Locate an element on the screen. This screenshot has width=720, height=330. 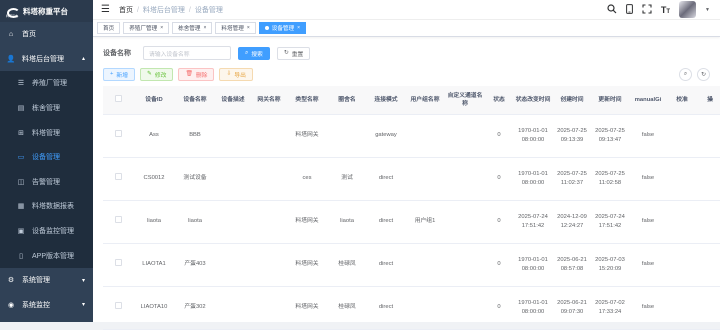
navbar-tools: TT ▼ is located at coordinates (663, 9).